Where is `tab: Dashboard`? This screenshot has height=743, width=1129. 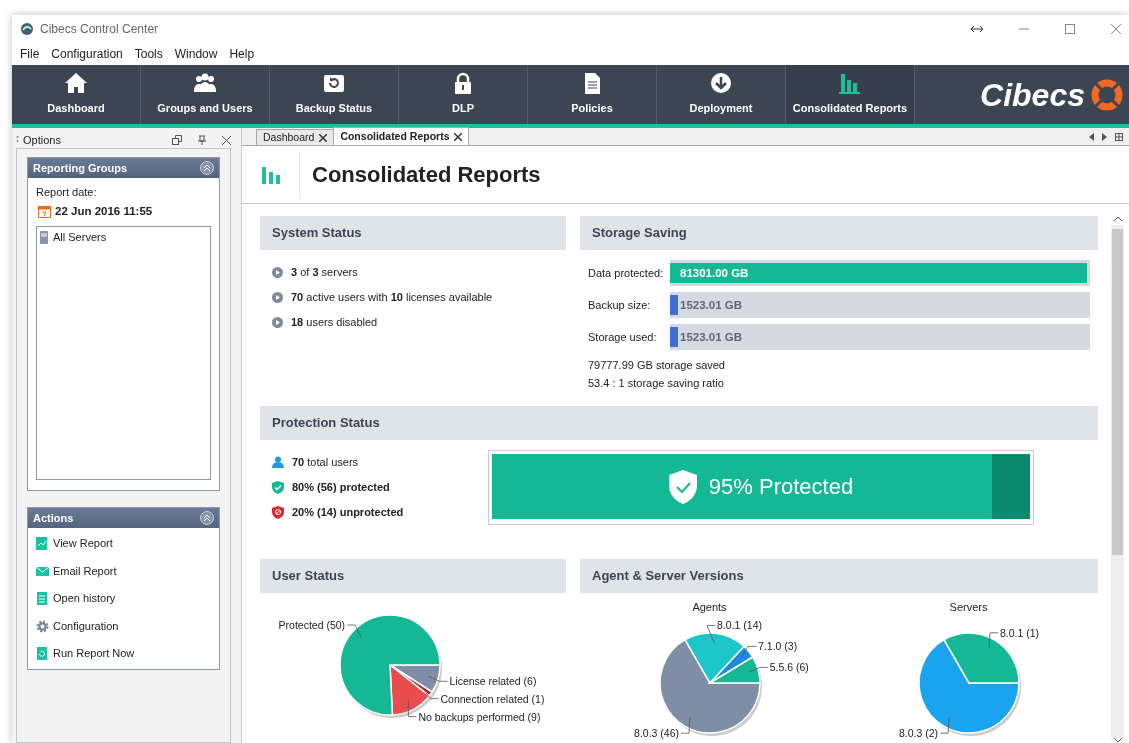 tab: Dashboard is located at coordinates (295, 137).